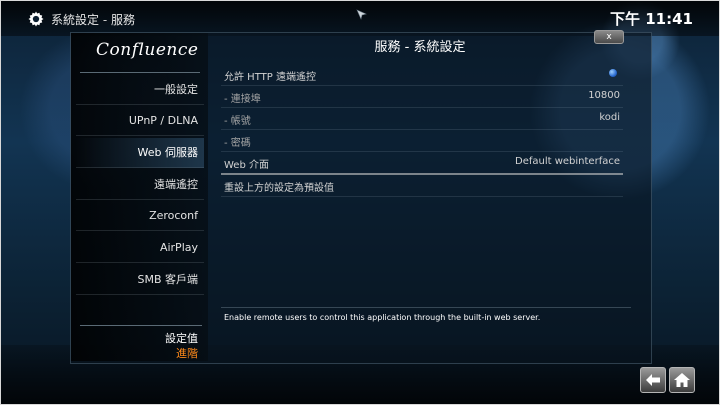  What do you see at coordinates (609, 37) in the screenshot?
I see `close-button: x` at bounding box center [609, 37].